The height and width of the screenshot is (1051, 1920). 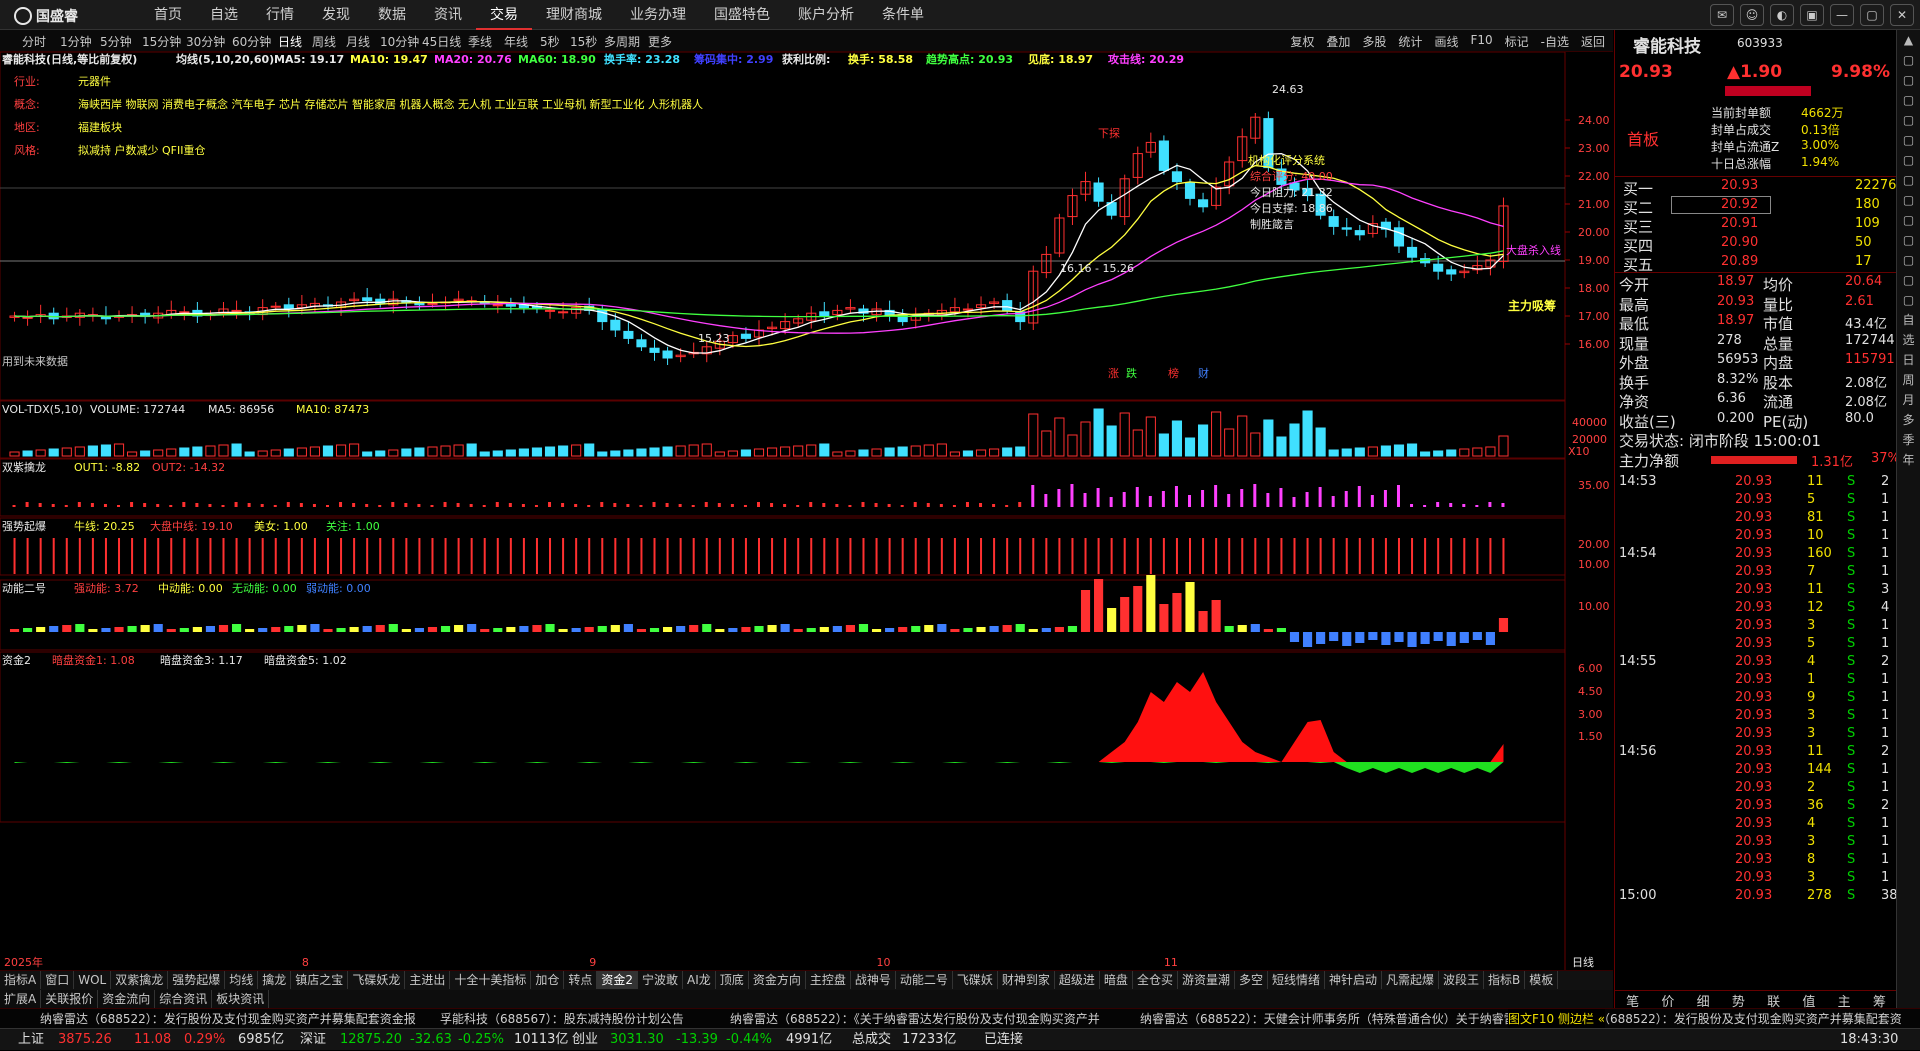 I want to click on side-tab-7: 年, so click(x=1908, y=460).